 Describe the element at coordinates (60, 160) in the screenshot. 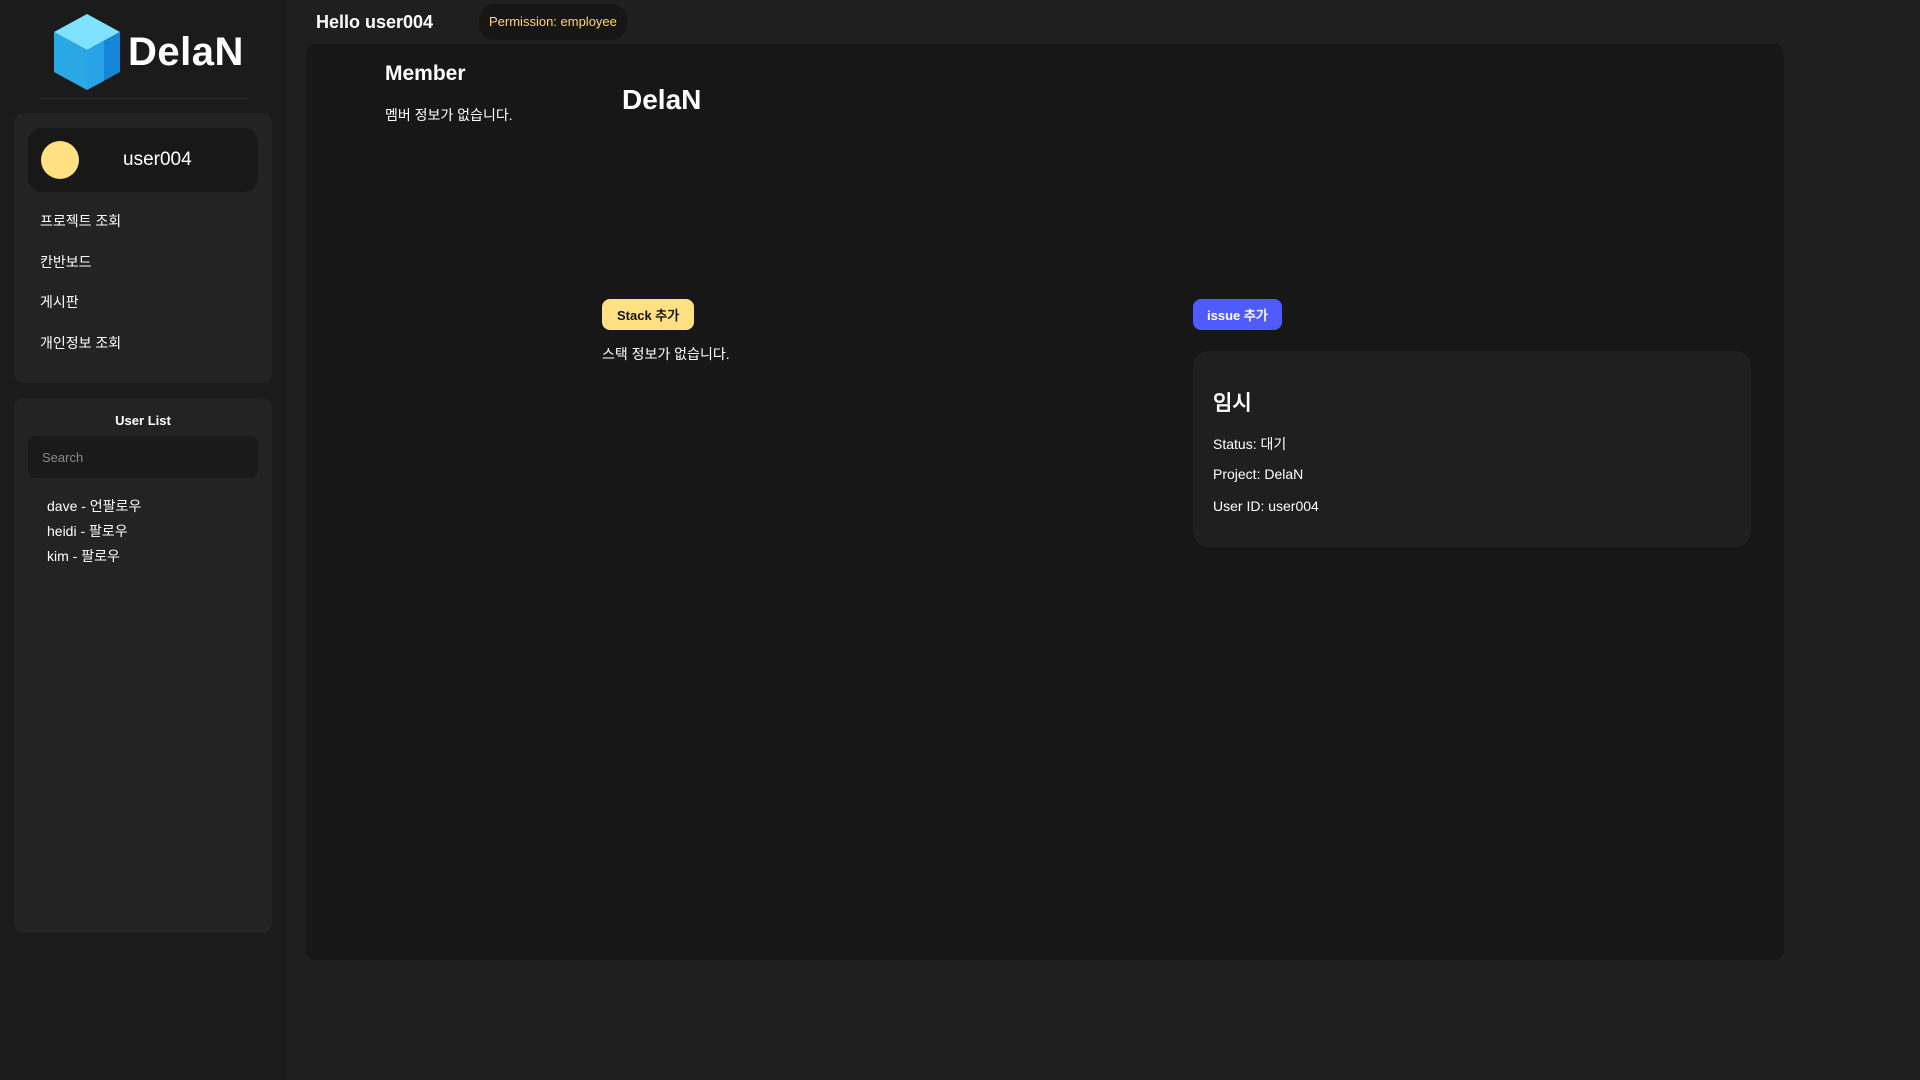

I see `avatar` at that location.